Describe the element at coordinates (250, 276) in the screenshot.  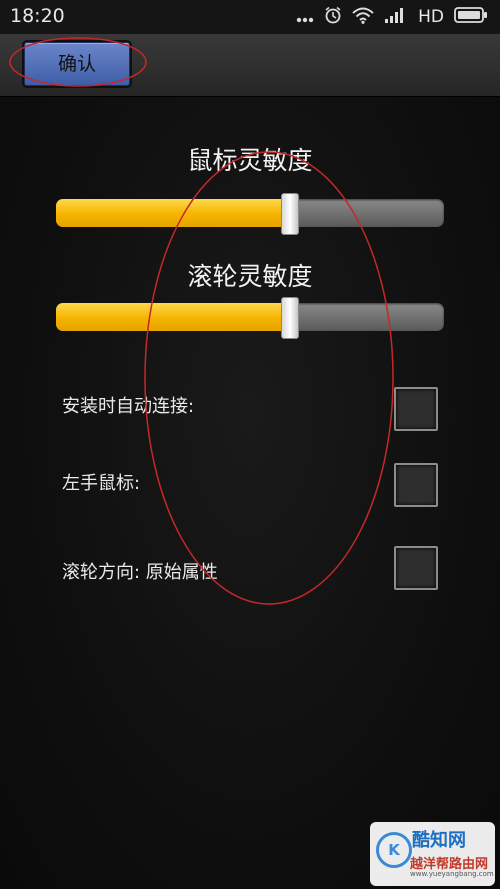
I see `wheel-sensitivity-title: 滚轮灵敏度` at that location.